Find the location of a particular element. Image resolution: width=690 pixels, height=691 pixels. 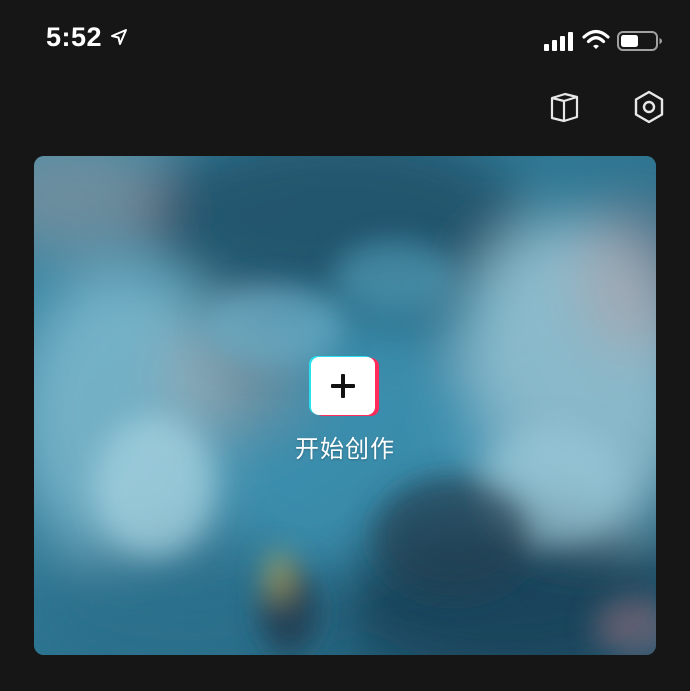

create-plus-button is located at coordinates (344, 386).